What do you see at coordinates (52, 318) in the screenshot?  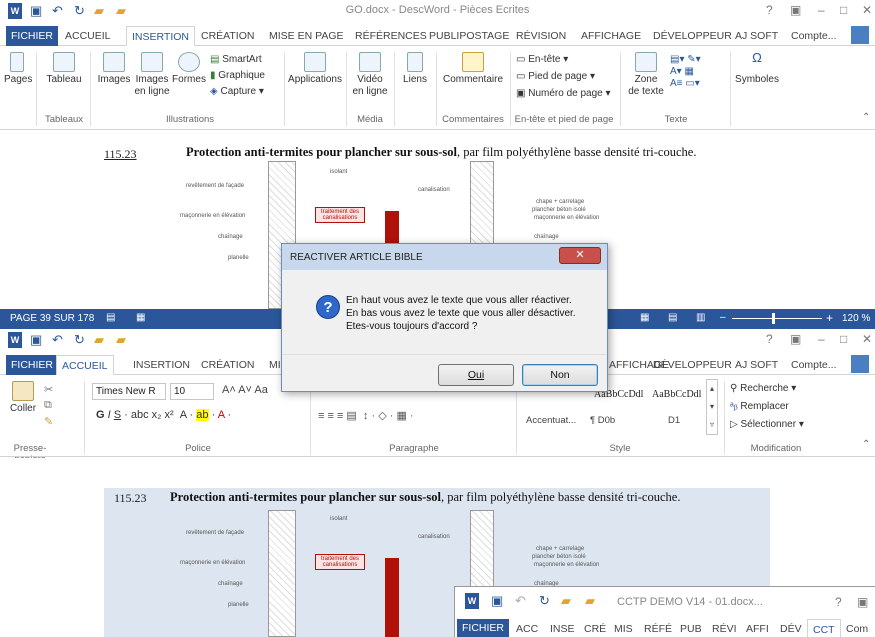 I see `page-count: PAGE 39 SUR 178` at bounding box center [52, 318].